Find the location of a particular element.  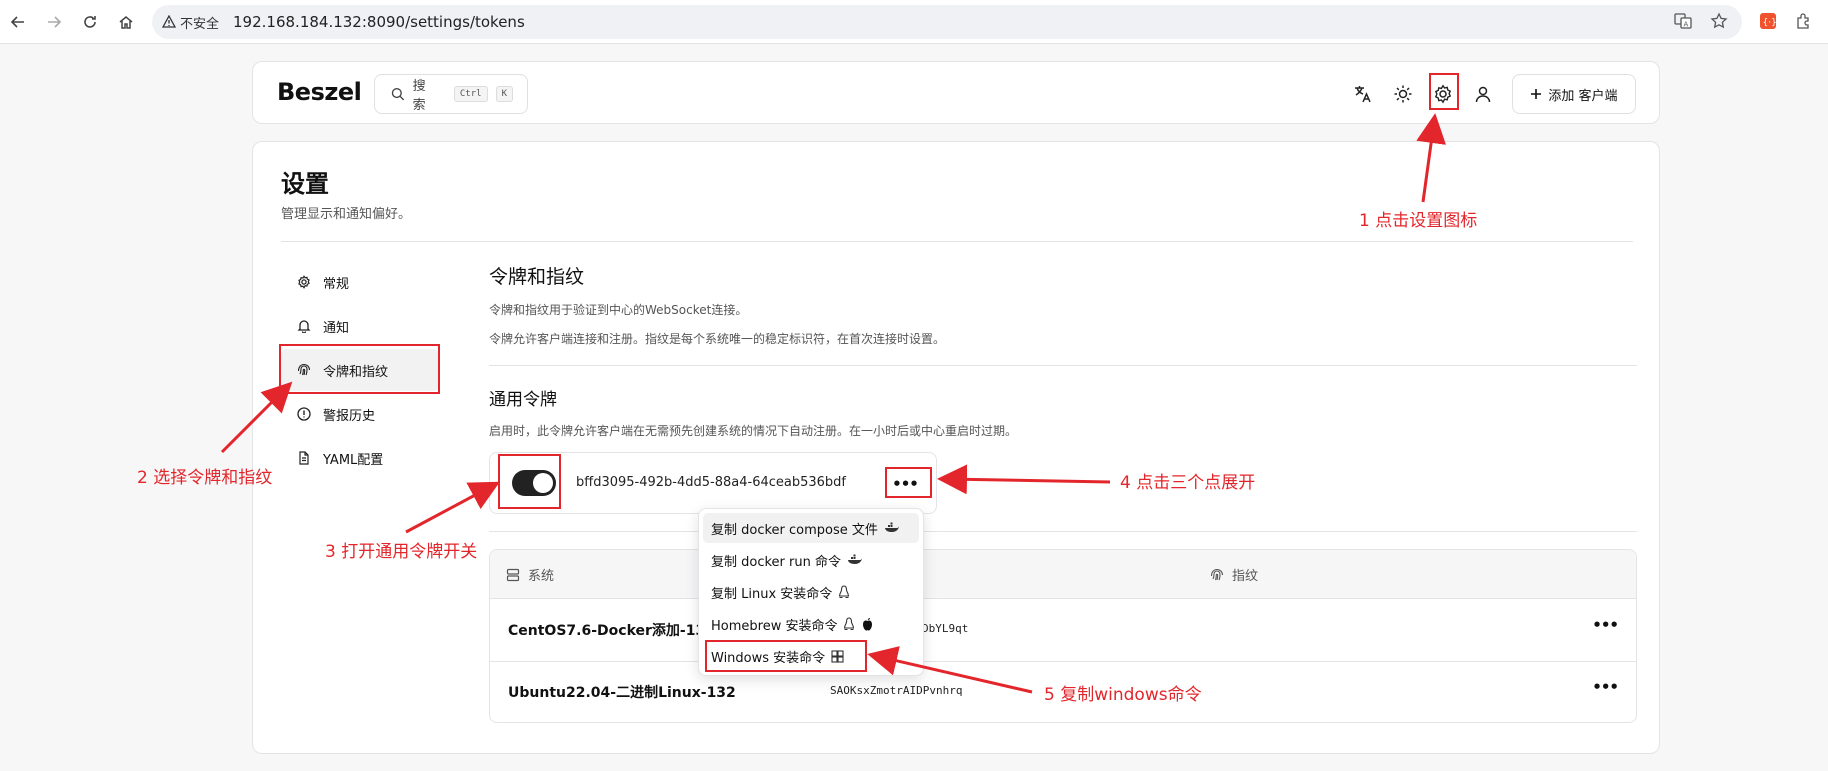

annotation-label-1: 1 点击设置图标 is located at coordinates (1418, 221).